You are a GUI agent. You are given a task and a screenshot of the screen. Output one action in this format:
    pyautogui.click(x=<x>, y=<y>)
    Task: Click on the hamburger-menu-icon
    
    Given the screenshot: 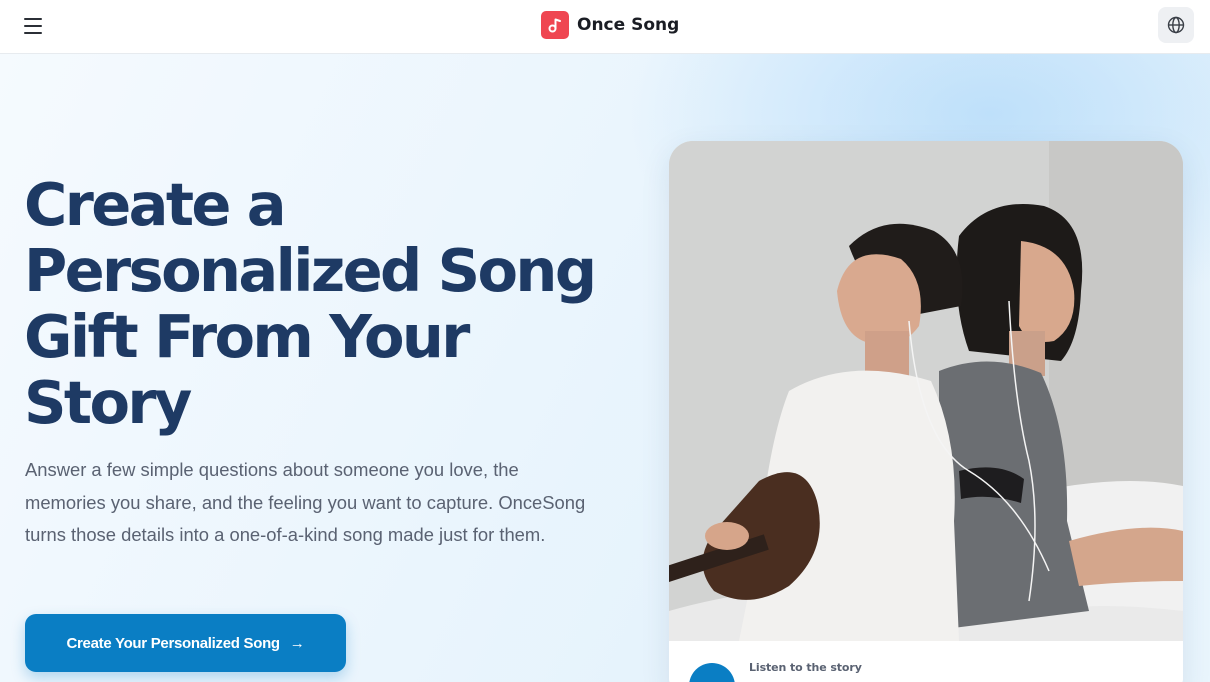 What is the action you would take?
    pyautogui.click(x=33, y=26)
    